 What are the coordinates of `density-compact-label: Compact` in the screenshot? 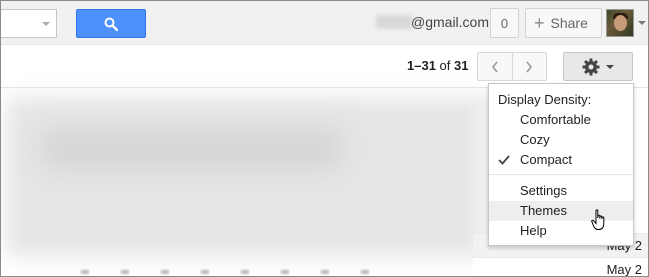 It's located at (546, 159).